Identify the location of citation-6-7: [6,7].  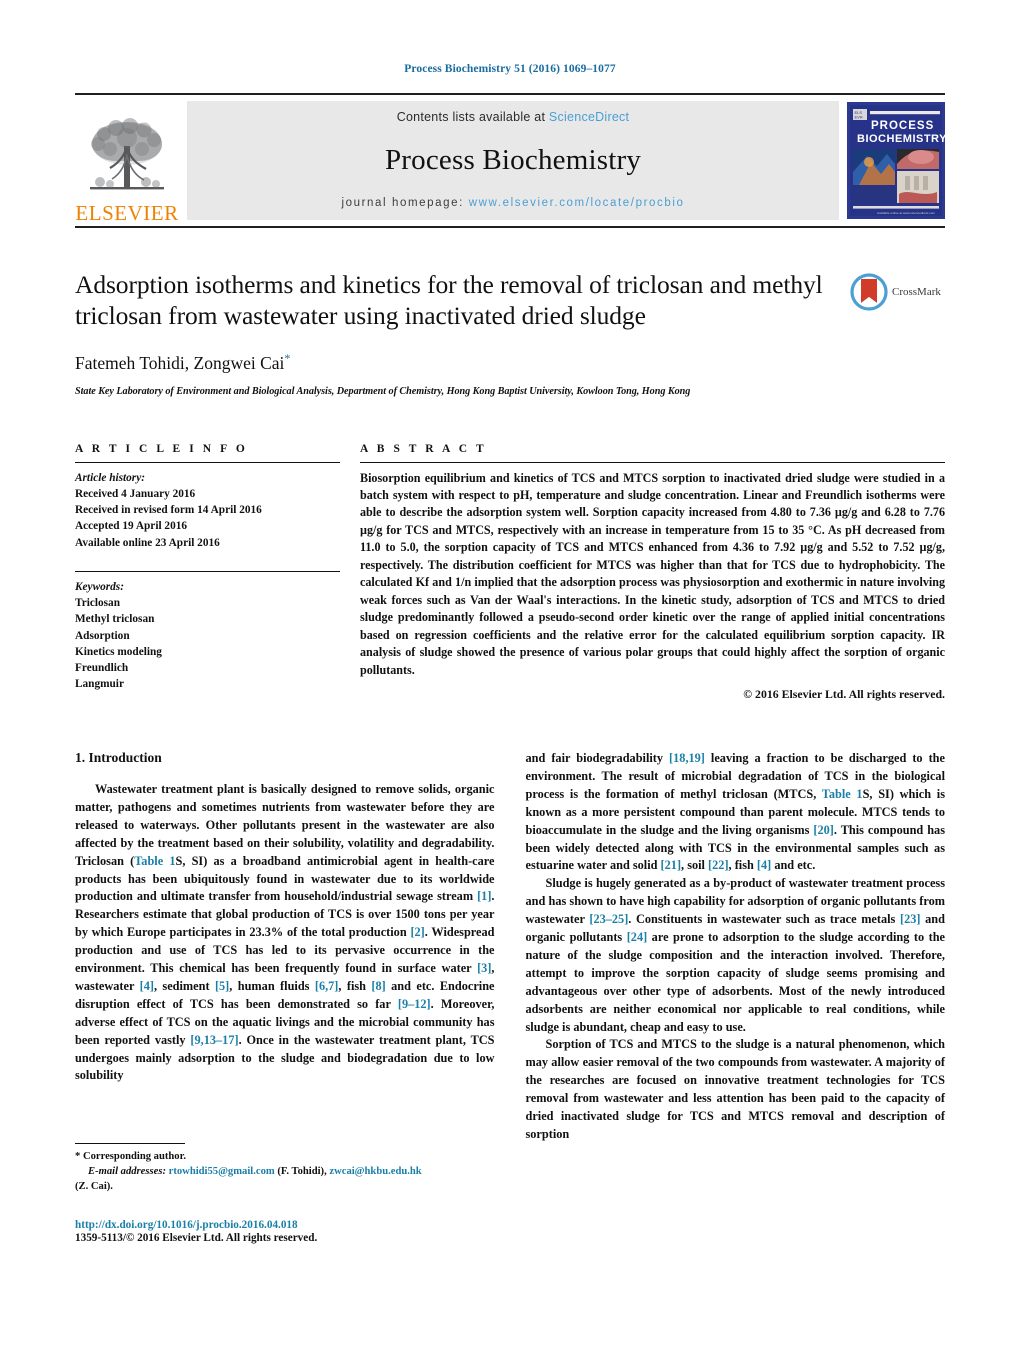
(327, 986).